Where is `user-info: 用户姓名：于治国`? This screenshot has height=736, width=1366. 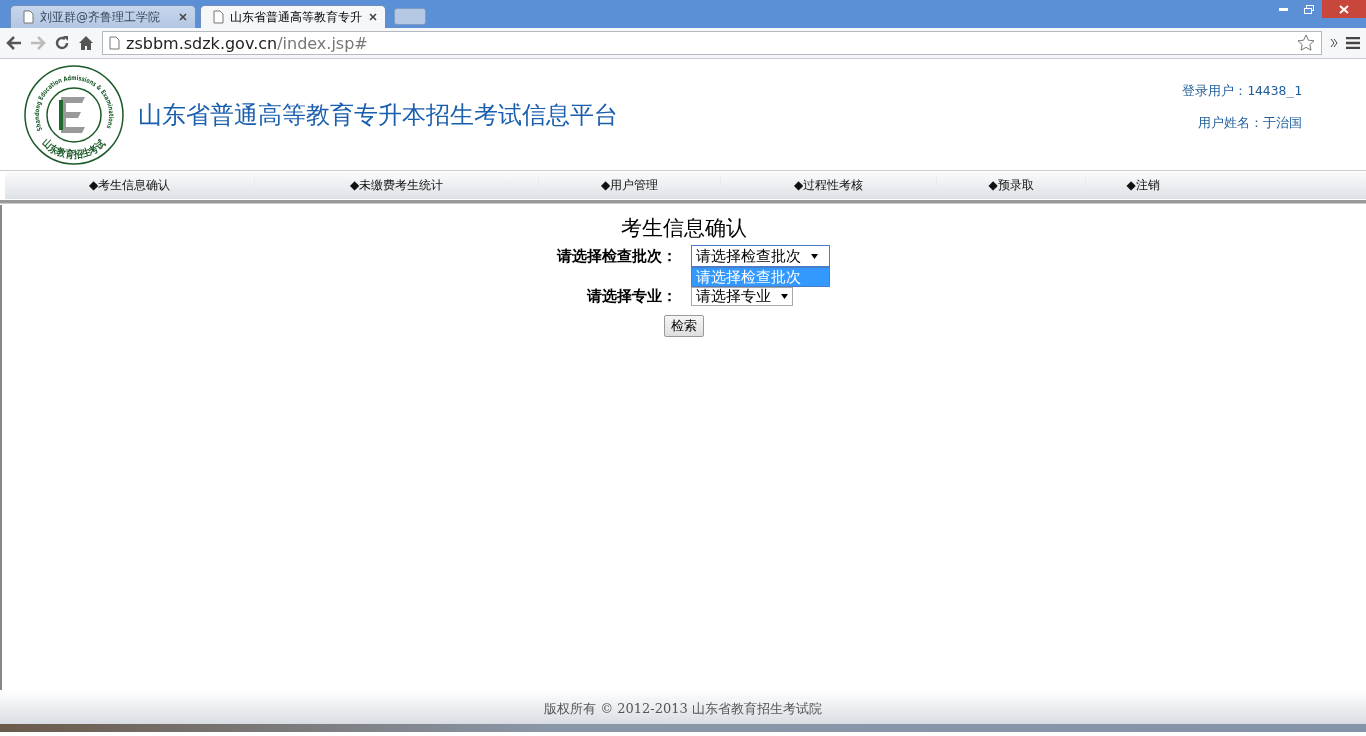 user-info: 用户姓名：于治国 is located at coordinates (1250, 122).